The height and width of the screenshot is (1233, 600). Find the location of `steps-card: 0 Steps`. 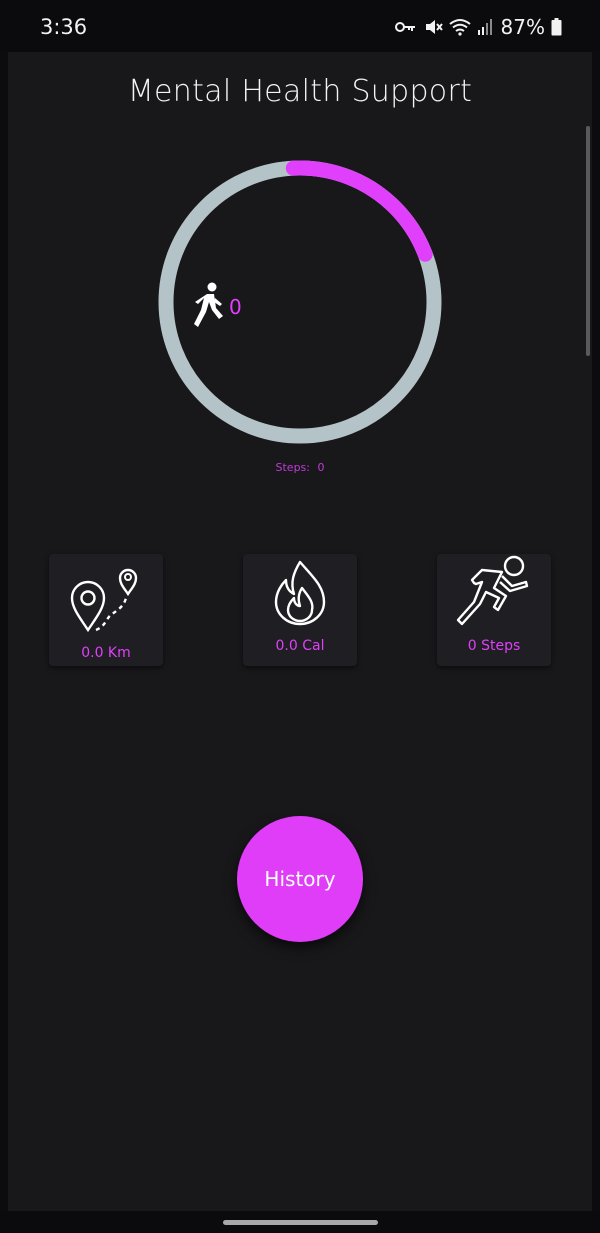

steps-card: 0 Steps is located at coordinates (494, 610).